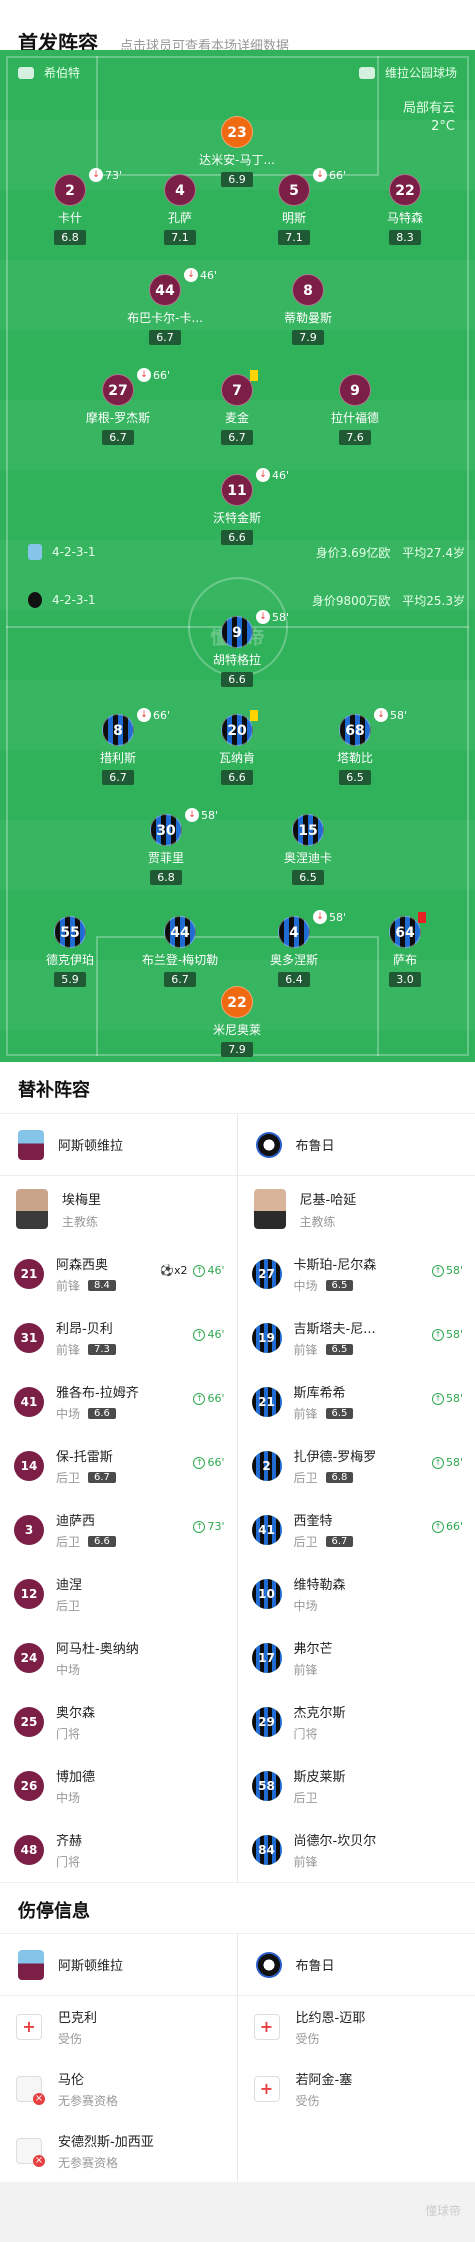 The image size is (475, 2242). I want to click on player-number: 12, so click(29, 1594).